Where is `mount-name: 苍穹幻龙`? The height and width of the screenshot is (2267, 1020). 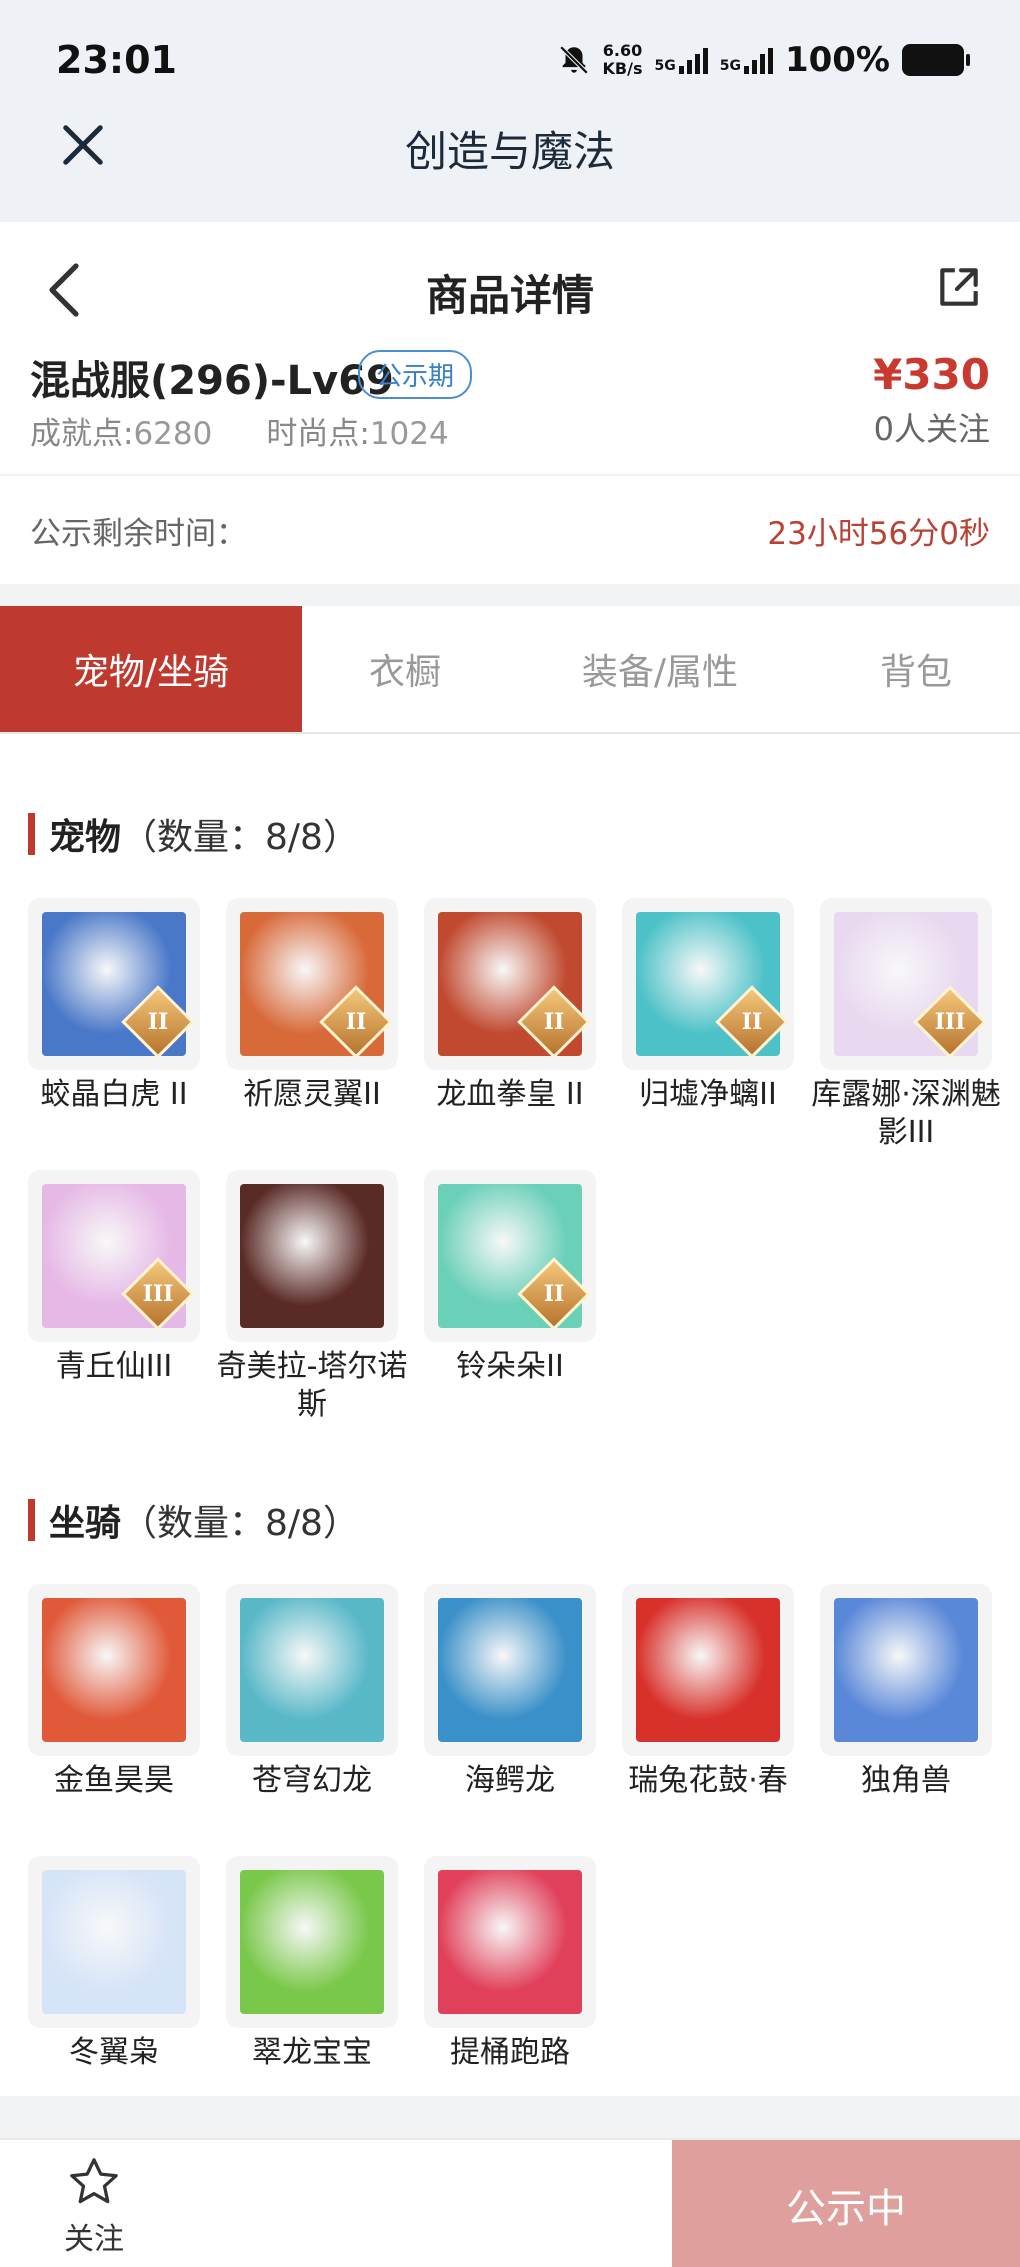
mount-name: 苍穹幻龙 is located at coordinates (312, 1780).